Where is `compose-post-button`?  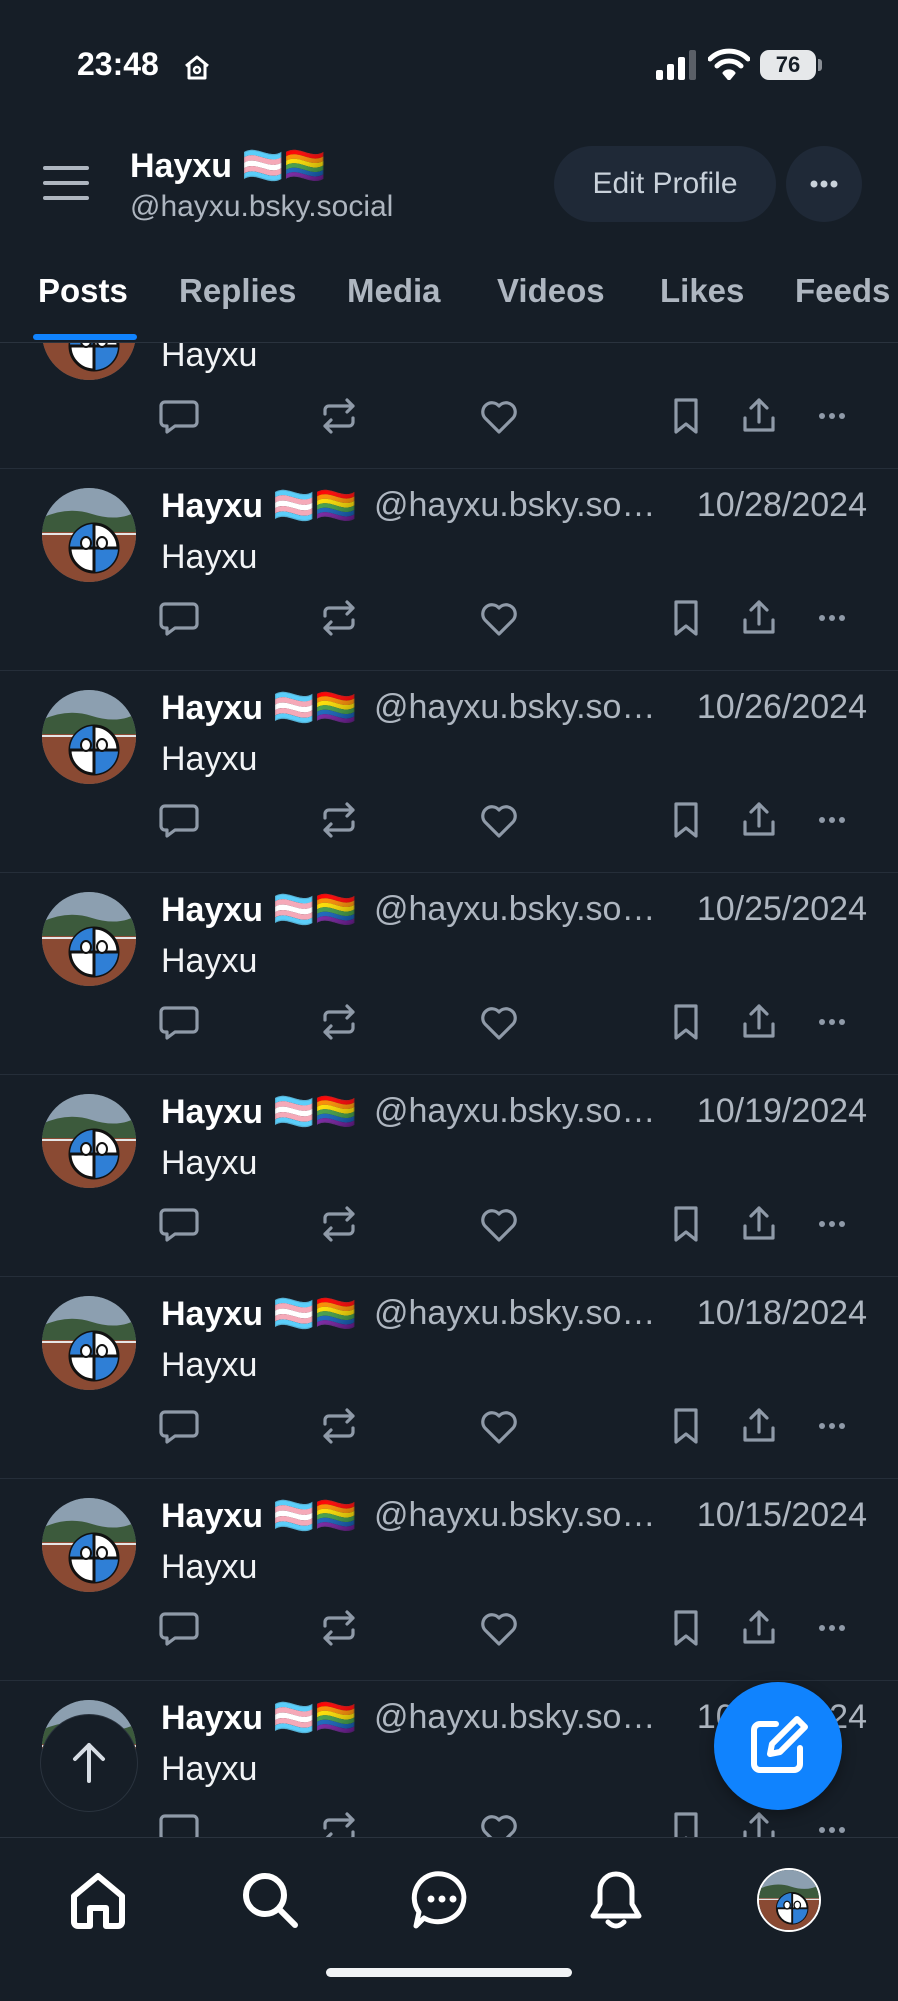
compose-post-button is located at coordinates (778, 1746).